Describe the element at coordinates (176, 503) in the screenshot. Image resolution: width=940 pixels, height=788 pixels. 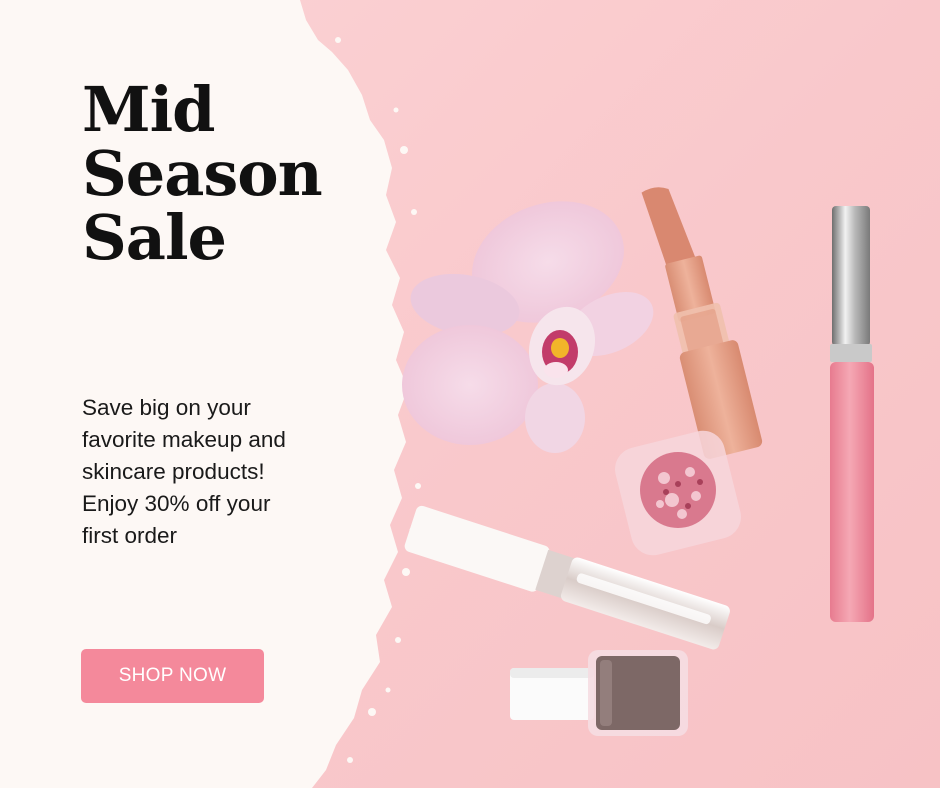
I see `promo-line: Enjoy 30% off your` at that location.